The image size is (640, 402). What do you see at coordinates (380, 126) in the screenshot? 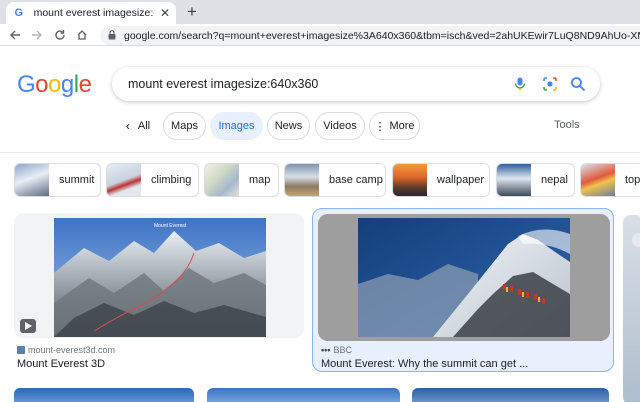
I see `more-vertical-icon: ⋮` at bounding box center [380, 126].